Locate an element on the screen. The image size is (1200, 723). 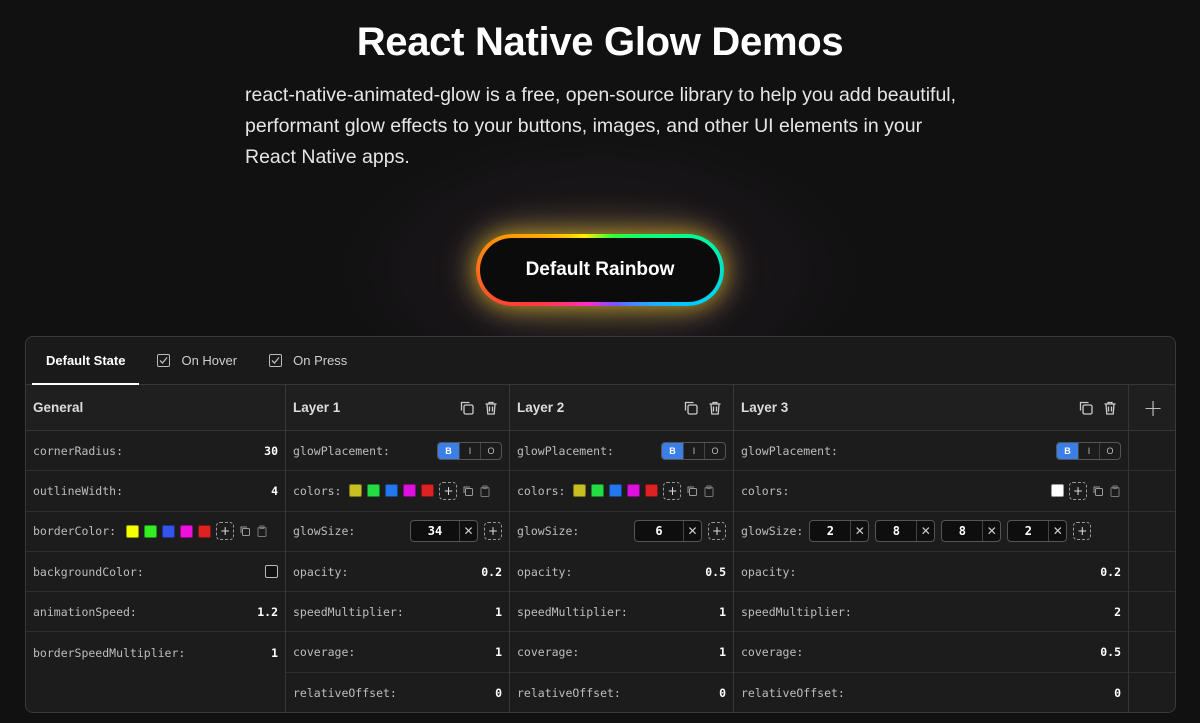
column-header: Layer 3 is located at coordinates (931, 408).